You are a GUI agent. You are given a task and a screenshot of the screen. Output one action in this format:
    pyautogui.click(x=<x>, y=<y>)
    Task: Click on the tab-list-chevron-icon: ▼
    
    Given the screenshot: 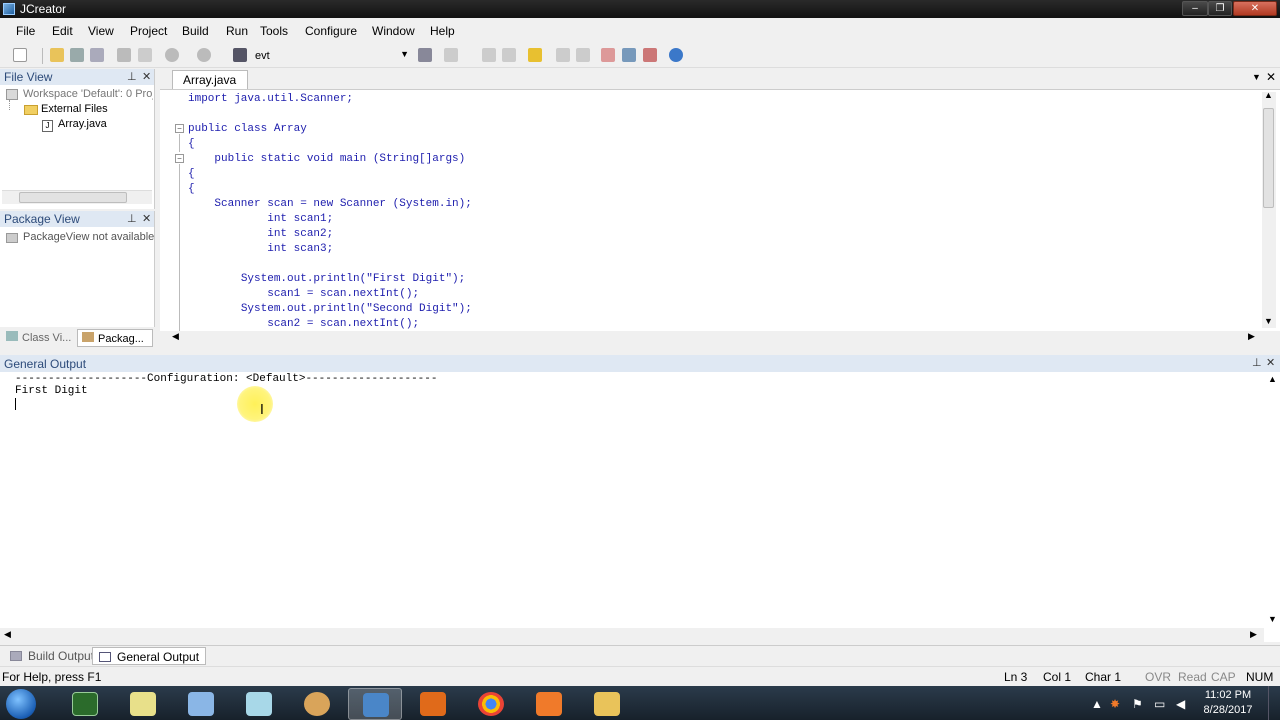 What is the action you would take?
    pyautogui.click(x=1256, y=77)
    